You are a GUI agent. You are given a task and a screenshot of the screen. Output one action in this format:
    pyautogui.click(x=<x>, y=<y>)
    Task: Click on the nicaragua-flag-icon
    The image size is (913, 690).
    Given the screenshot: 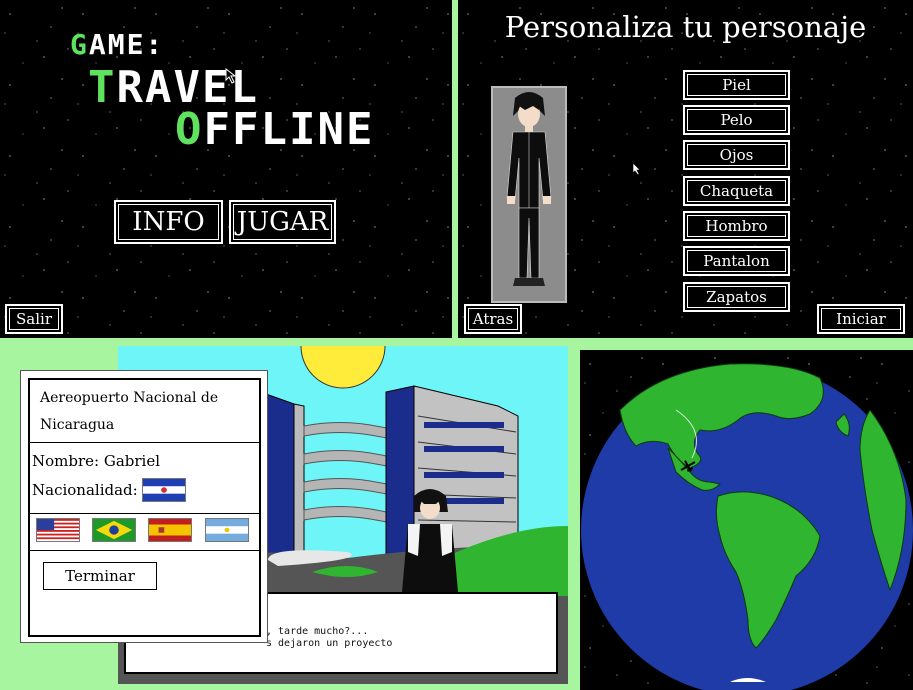 What is the action you would take?
    pyautogui.click(x=164, y=490)
    